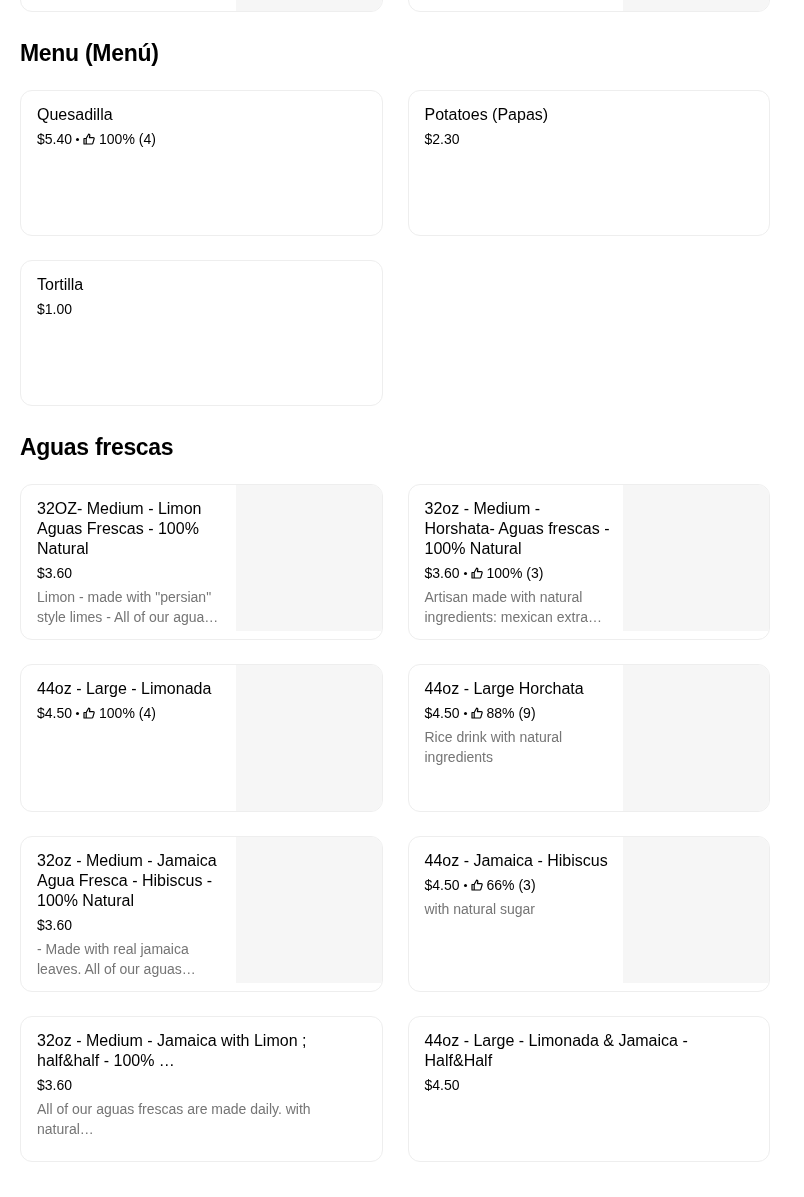  Describe the element at coordinates (201, 738) in the screenshot. I see `item-card: 44oz - Large - Limonada $4.50 100% (4)` at that location.